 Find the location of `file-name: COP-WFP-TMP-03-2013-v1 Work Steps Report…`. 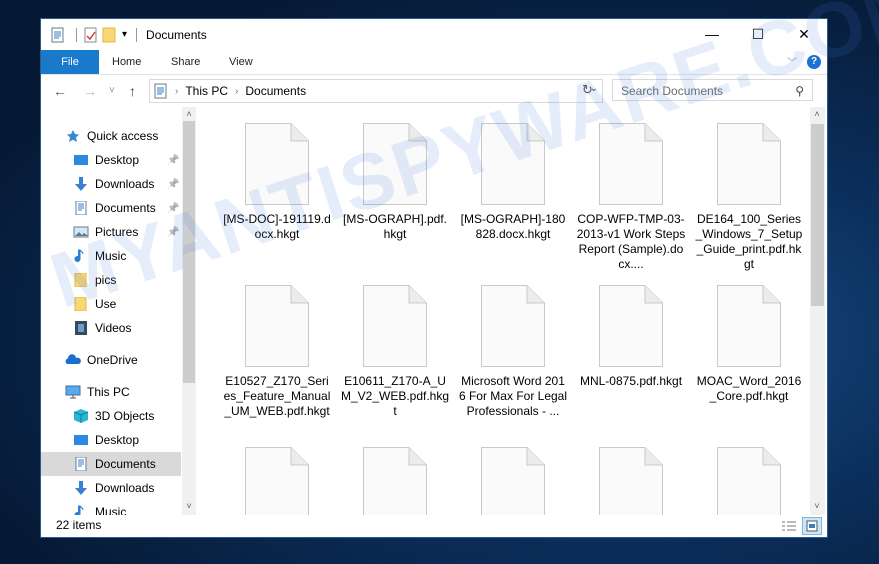

file-name: COP-WFP-TMP-03-2013-v1 Work Steps Report… is located at coordinates (631, 241).